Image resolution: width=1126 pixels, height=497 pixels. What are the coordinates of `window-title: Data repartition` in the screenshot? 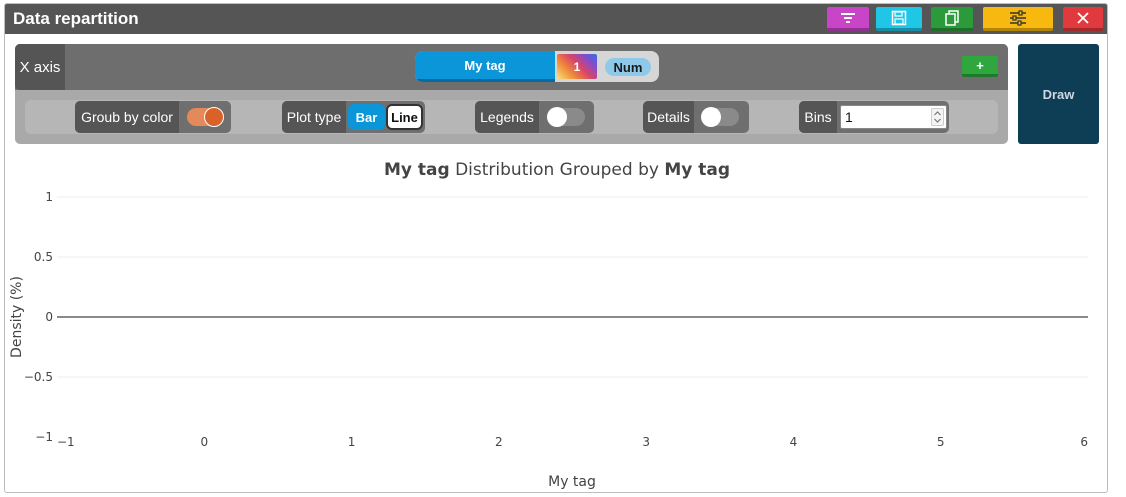 It's located at (76, 18).